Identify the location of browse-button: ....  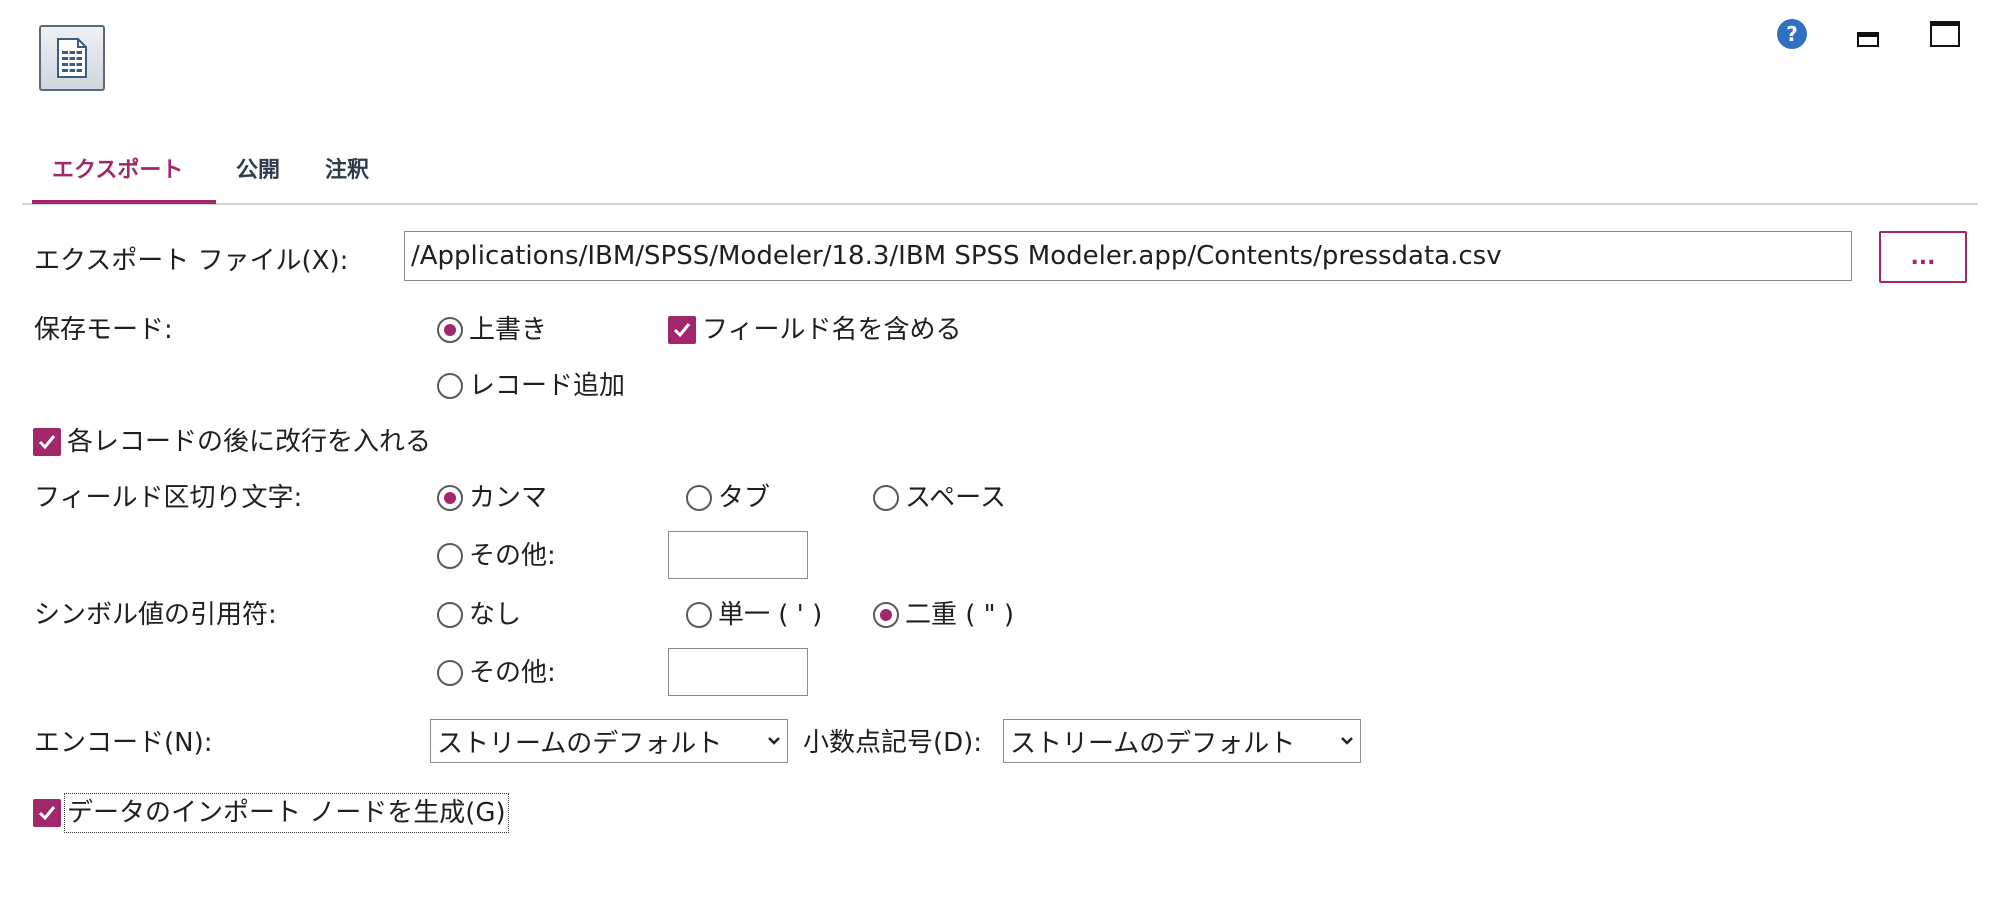
(1923, 257).